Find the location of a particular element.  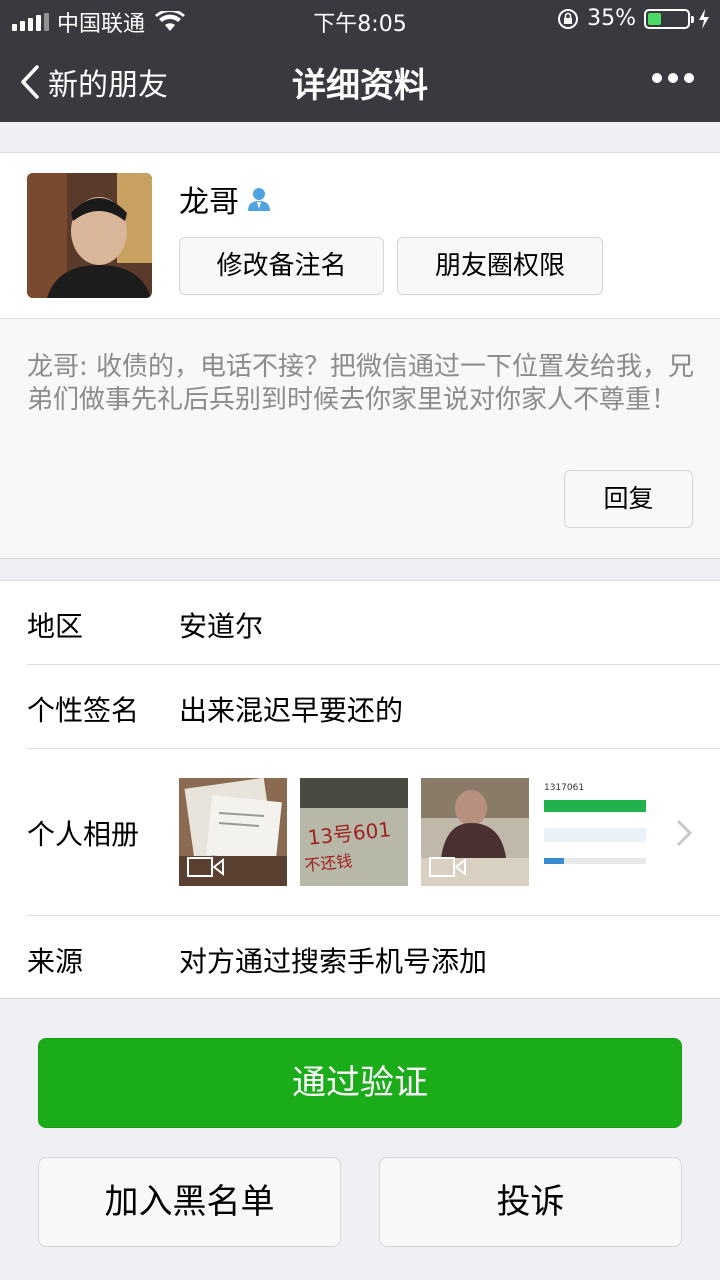

navigation-bar: 新的朋友 详细资料 is located at coordinates (360, 81).